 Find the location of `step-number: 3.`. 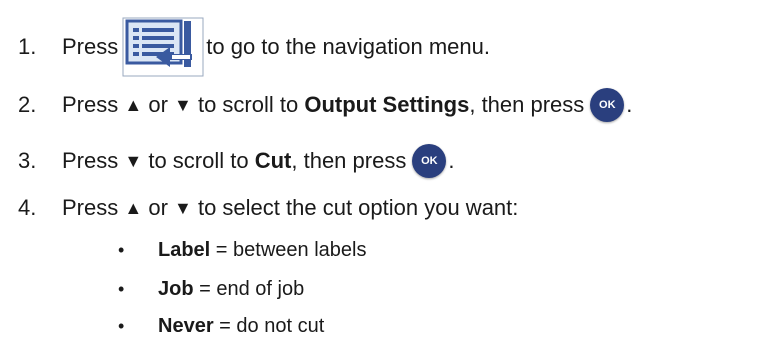

step-number: 3. is located at coordinates (27, 160).